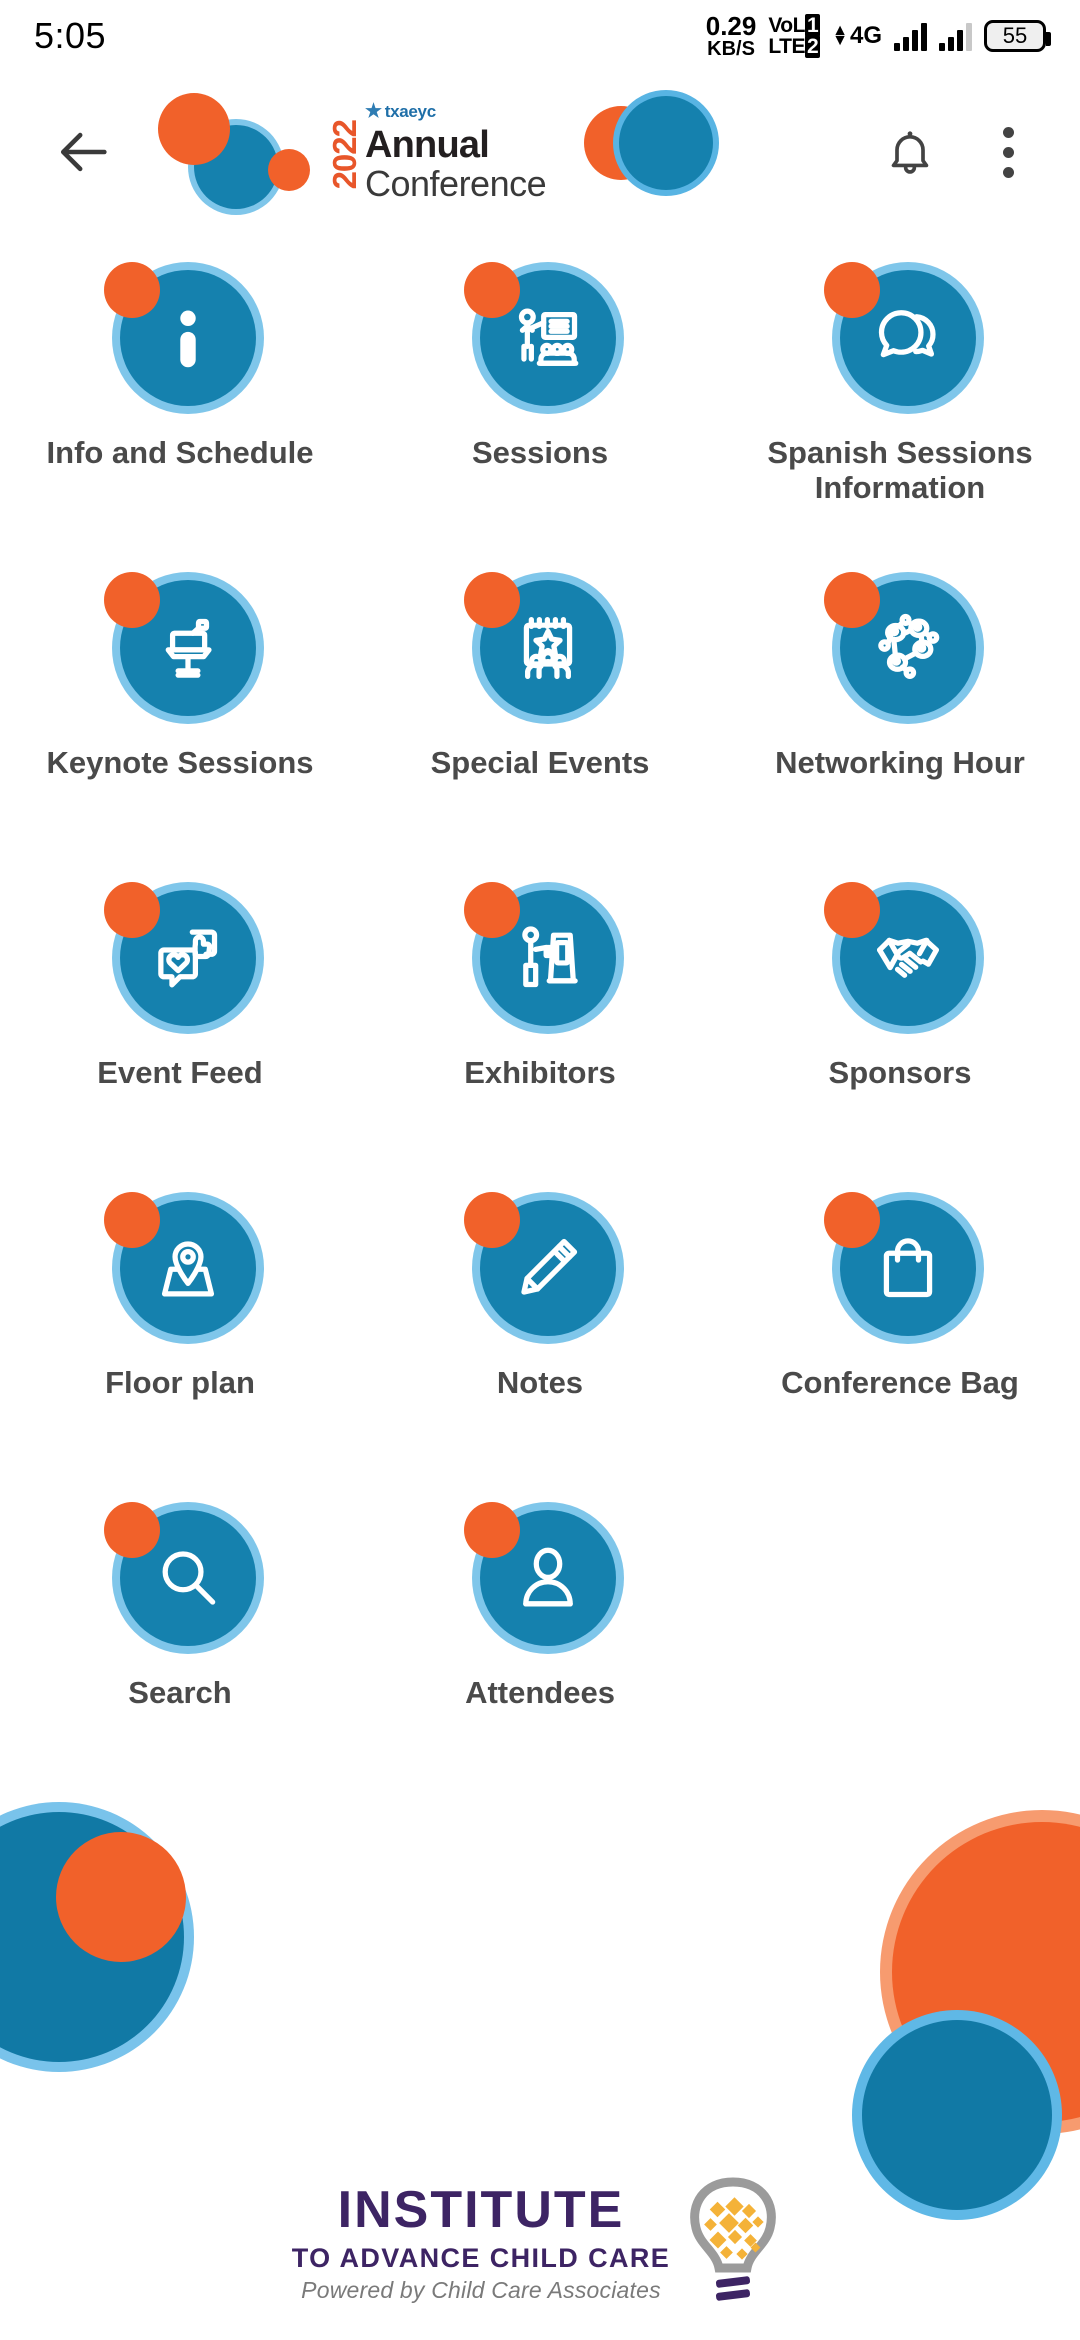  Describe the element at coordinates (121, 1897) in the screenshot. I see `decor-circle-orange` at that location.